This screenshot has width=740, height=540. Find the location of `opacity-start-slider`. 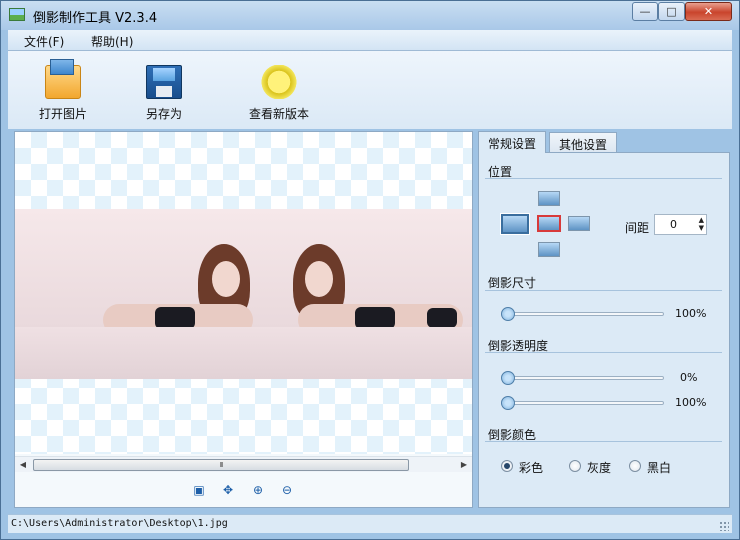

opacity-start-slider is located at coordinates (582, 378).